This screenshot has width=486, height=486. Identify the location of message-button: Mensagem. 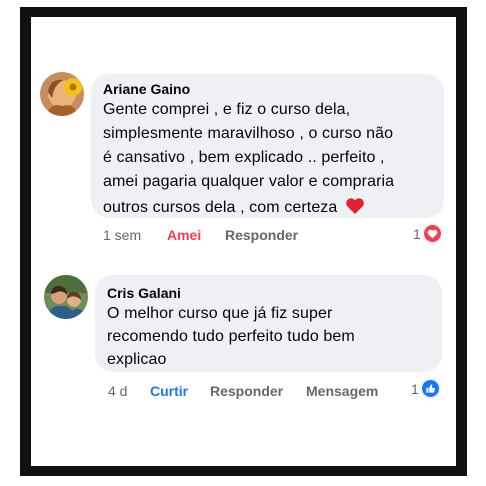
(342, 391).